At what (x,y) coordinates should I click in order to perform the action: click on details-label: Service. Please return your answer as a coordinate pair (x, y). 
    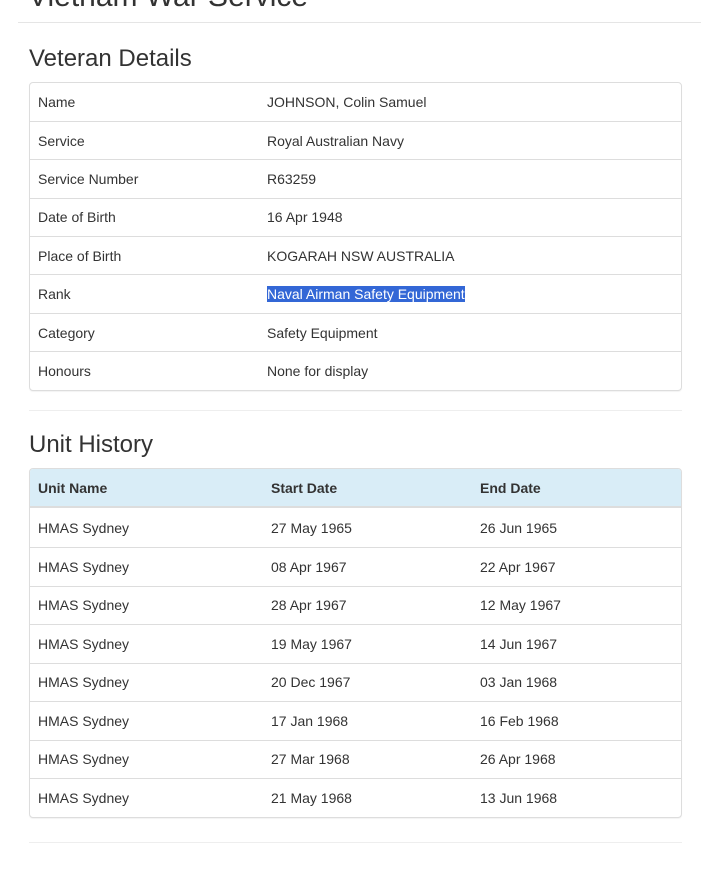
    Looking at the image, I should click on (144, 140).